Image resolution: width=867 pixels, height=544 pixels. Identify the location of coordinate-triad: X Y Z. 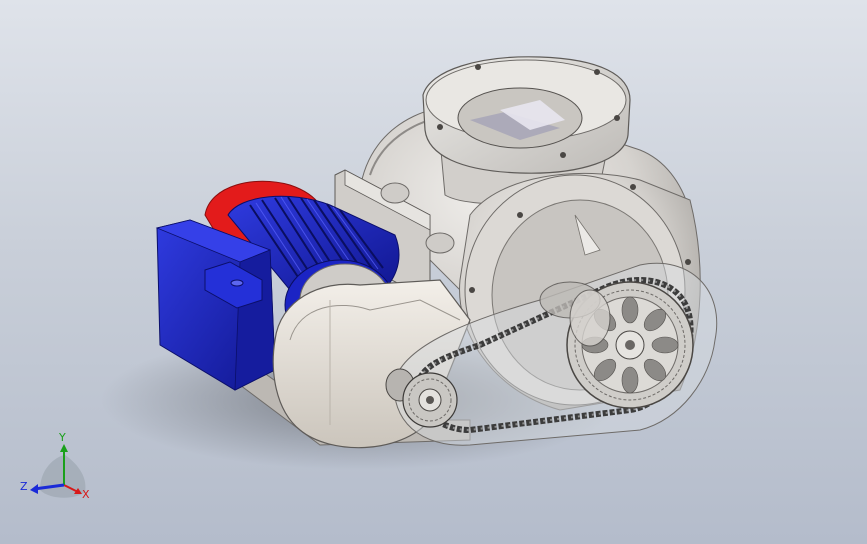
(55, 466).